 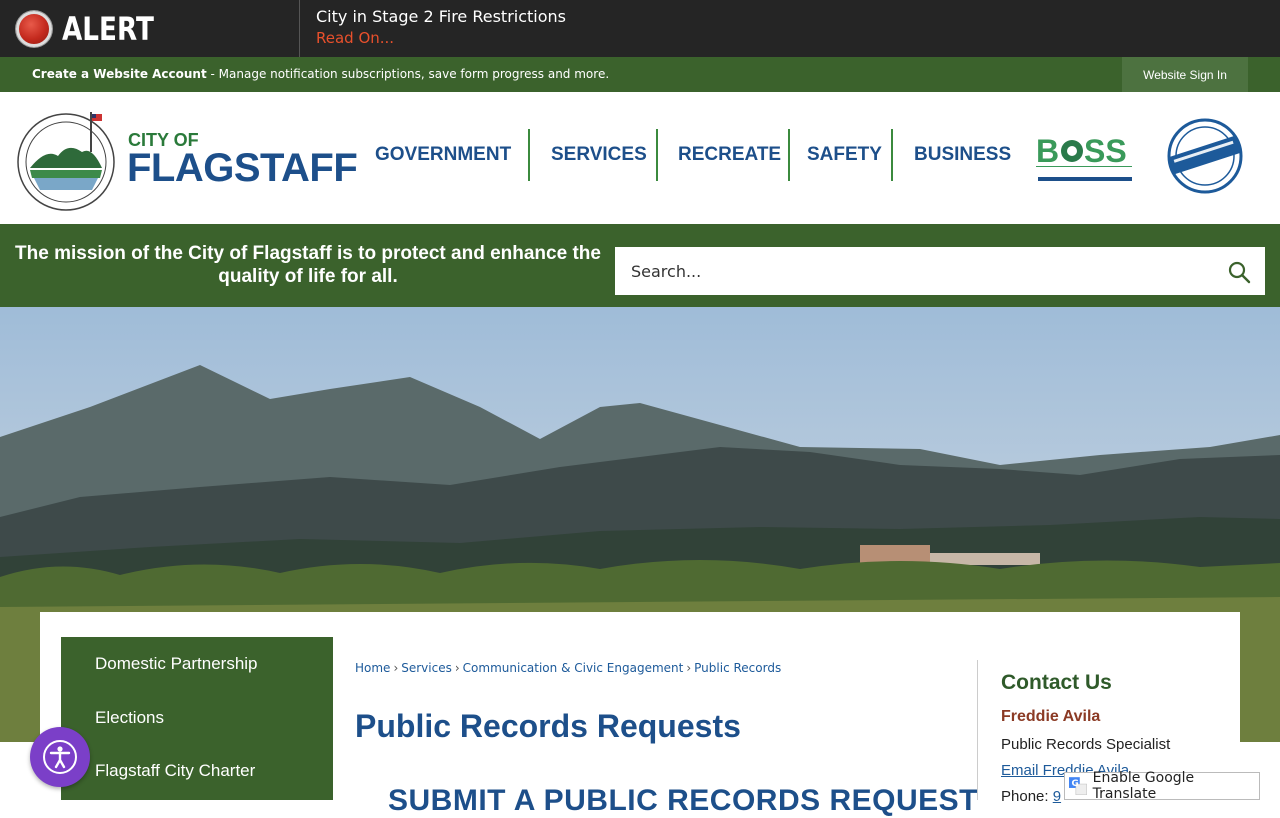 What do you see at coordinates (426, 668) in the screenshot?
I see `breadcrumb-services: Services` at bounding box center [426, 668].